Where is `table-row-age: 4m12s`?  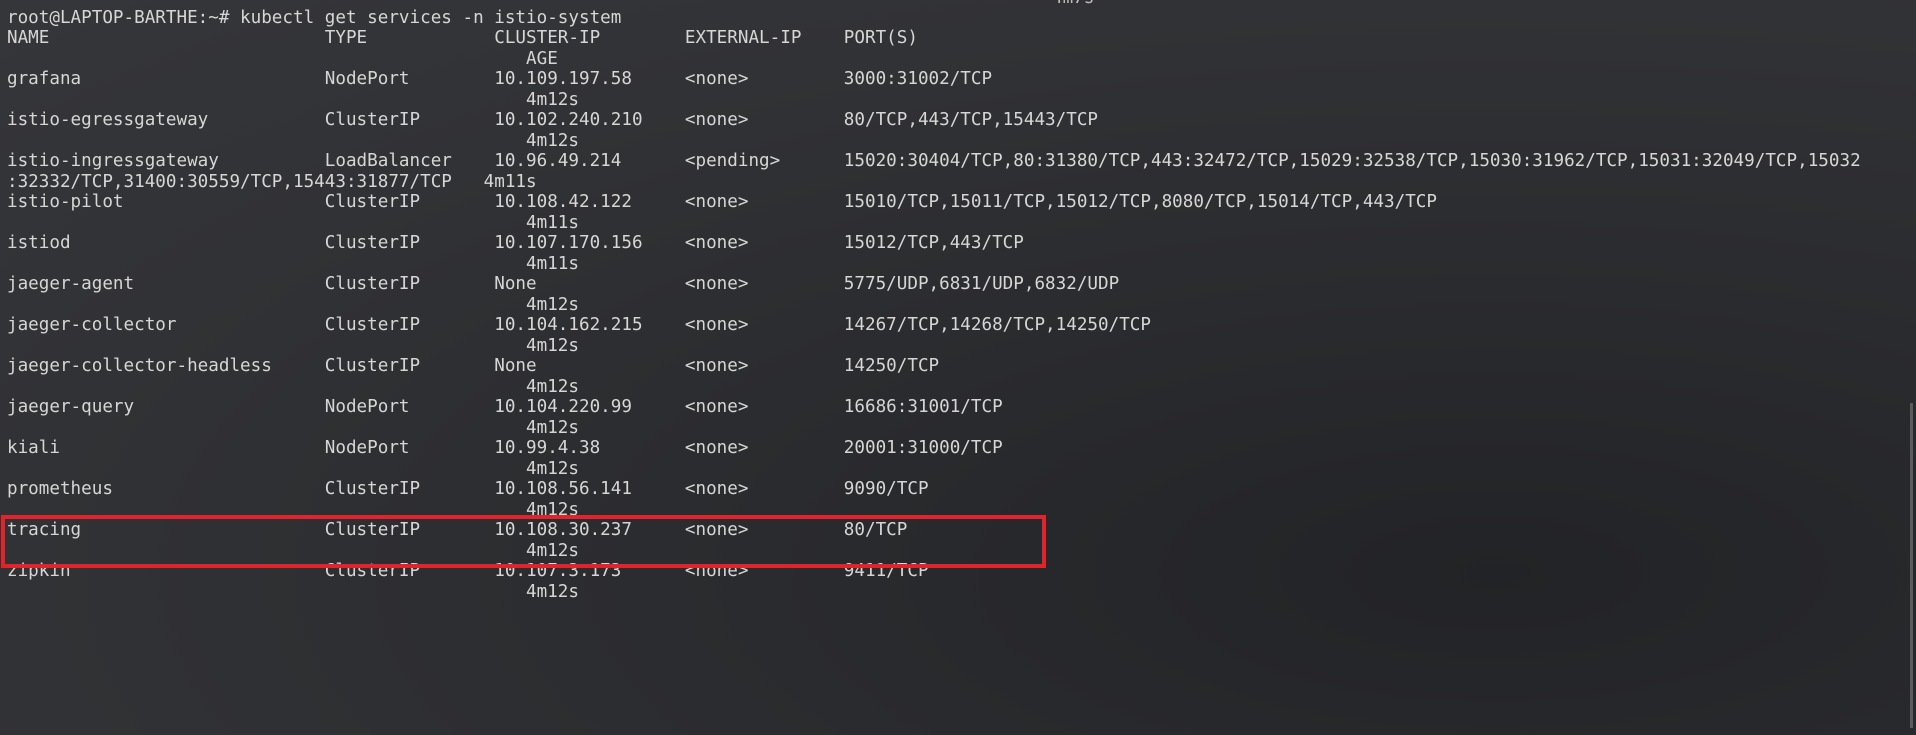
table-row-age: 4m12s is located at coordinates (293, 592).